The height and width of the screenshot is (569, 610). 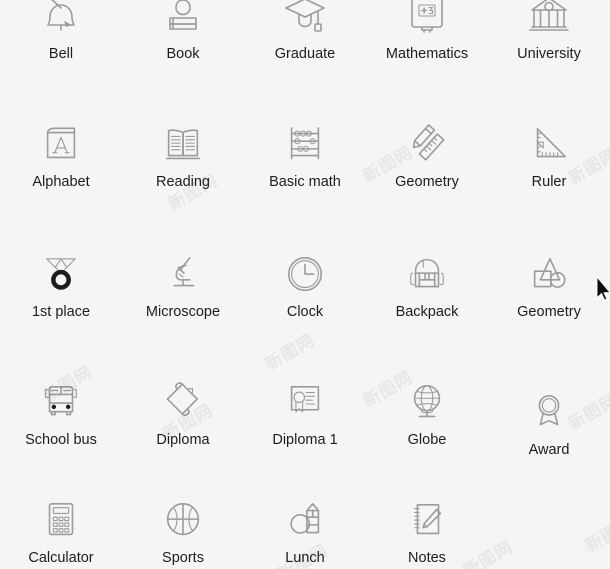 What do you see at coordinates (61, 276) in the screenshot?
I see `medal-icon` at bounding box center [61, 276].